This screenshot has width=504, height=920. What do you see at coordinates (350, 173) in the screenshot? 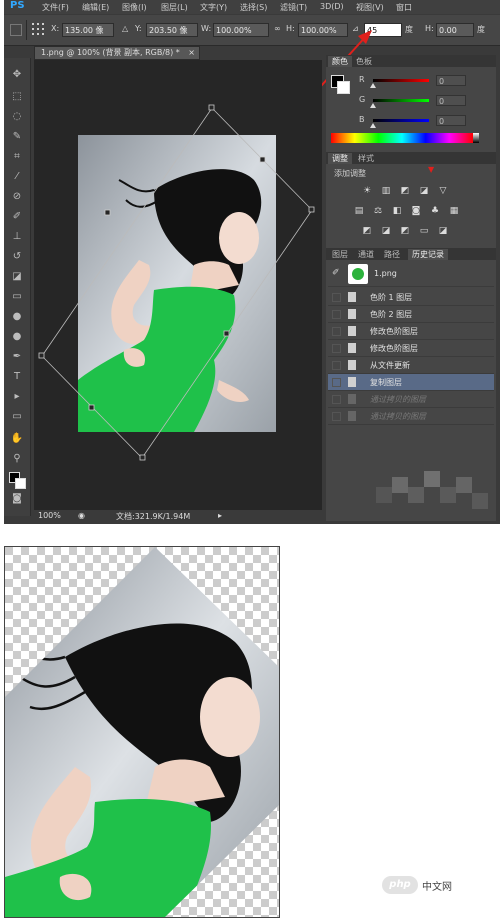
I see `adjust-subtitle: 添加调整` at bounding box center [350, 173].